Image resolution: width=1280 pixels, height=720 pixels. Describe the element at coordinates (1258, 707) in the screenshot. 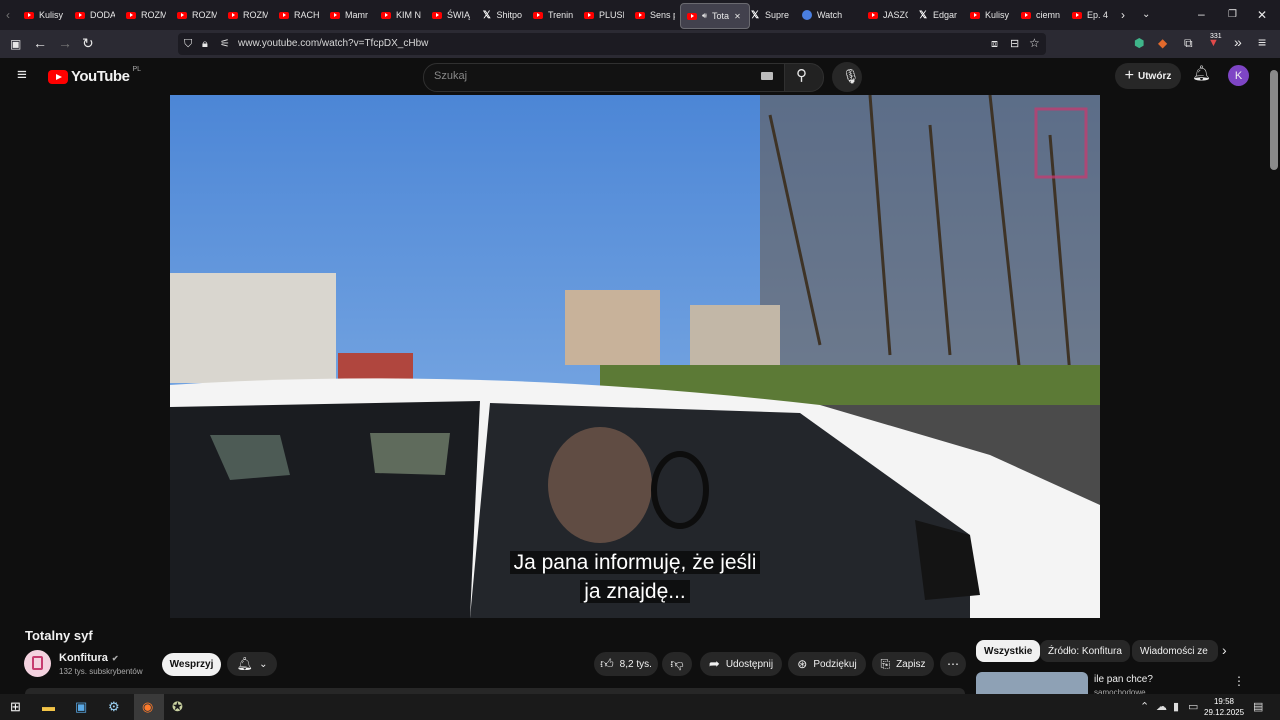

I see `notification-center-icon: ▤` at that location.